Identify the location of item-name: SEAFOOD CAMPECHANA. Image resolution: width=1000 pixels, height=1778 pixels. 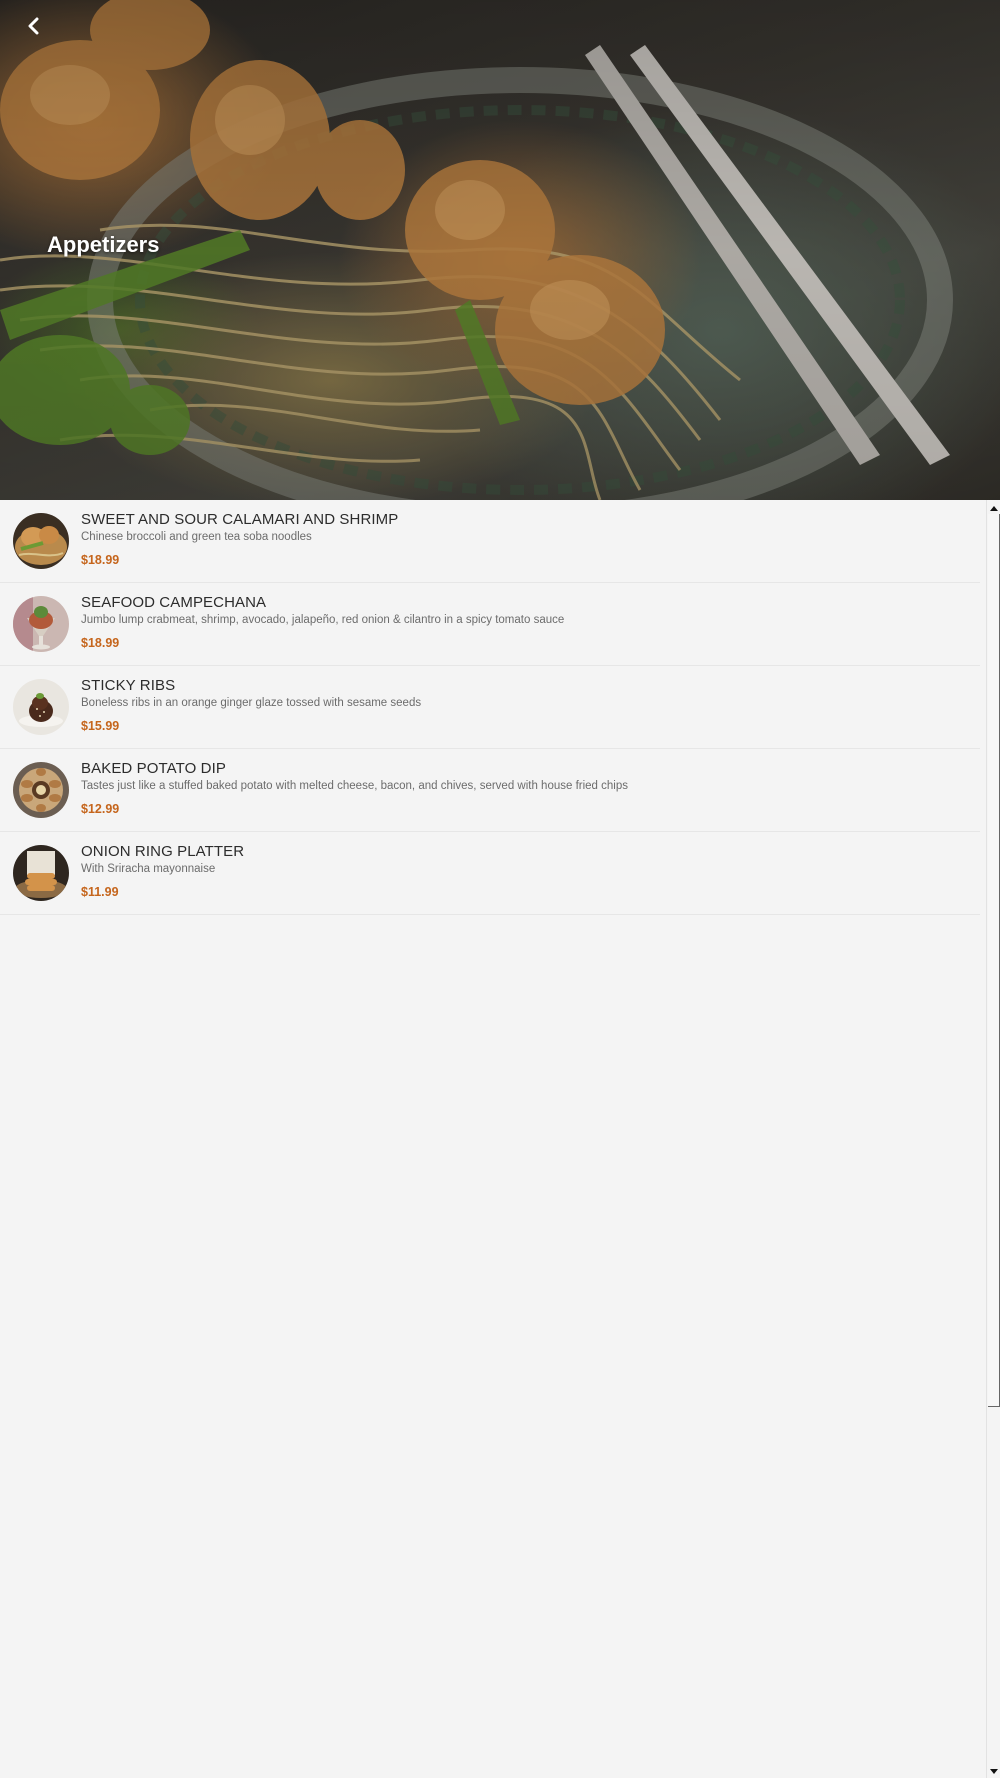
(174, 602).